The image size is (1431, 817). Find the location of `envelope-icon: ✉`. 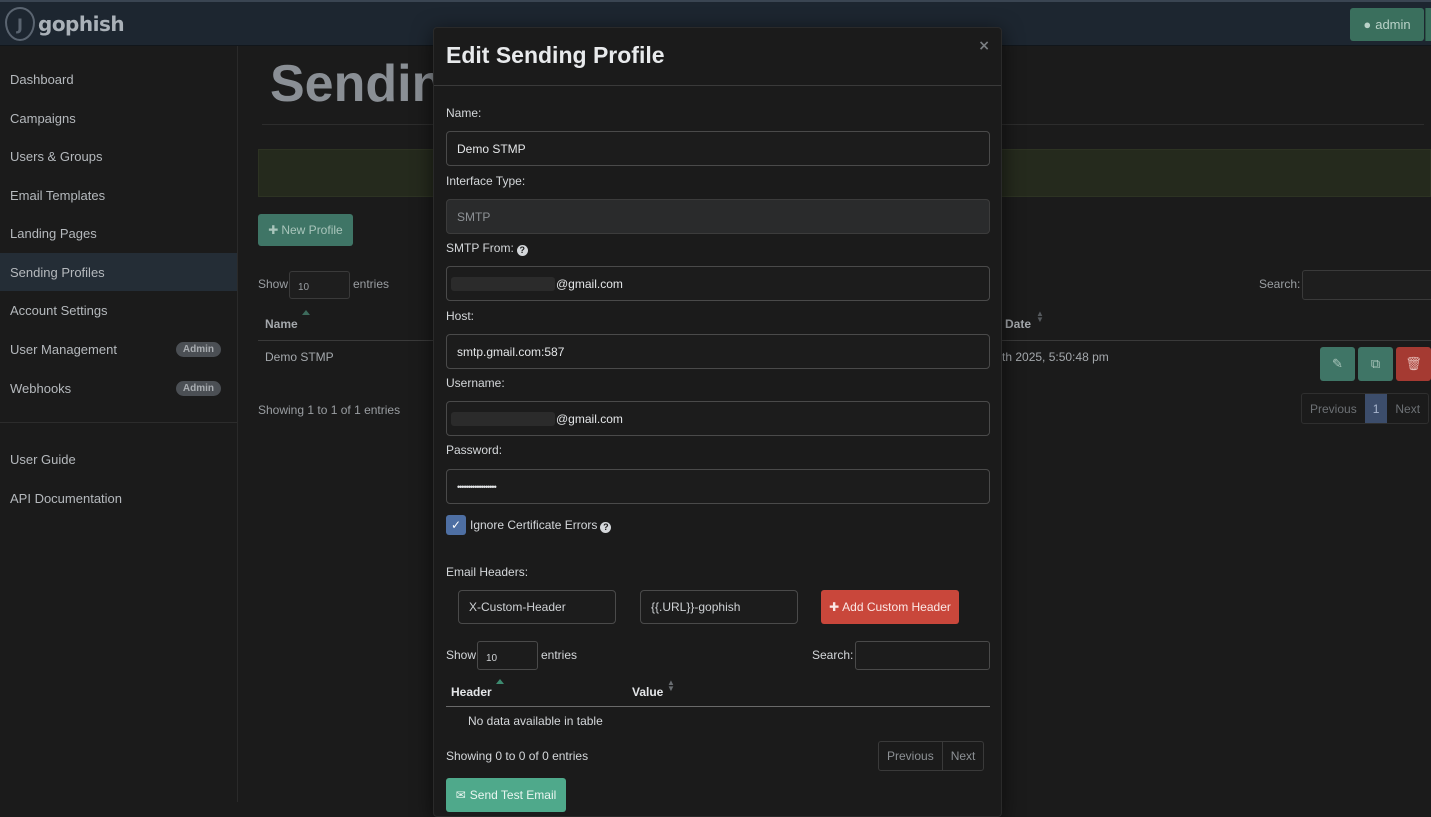

envelope-icon: ✉ is located at coordinates (460, 795).